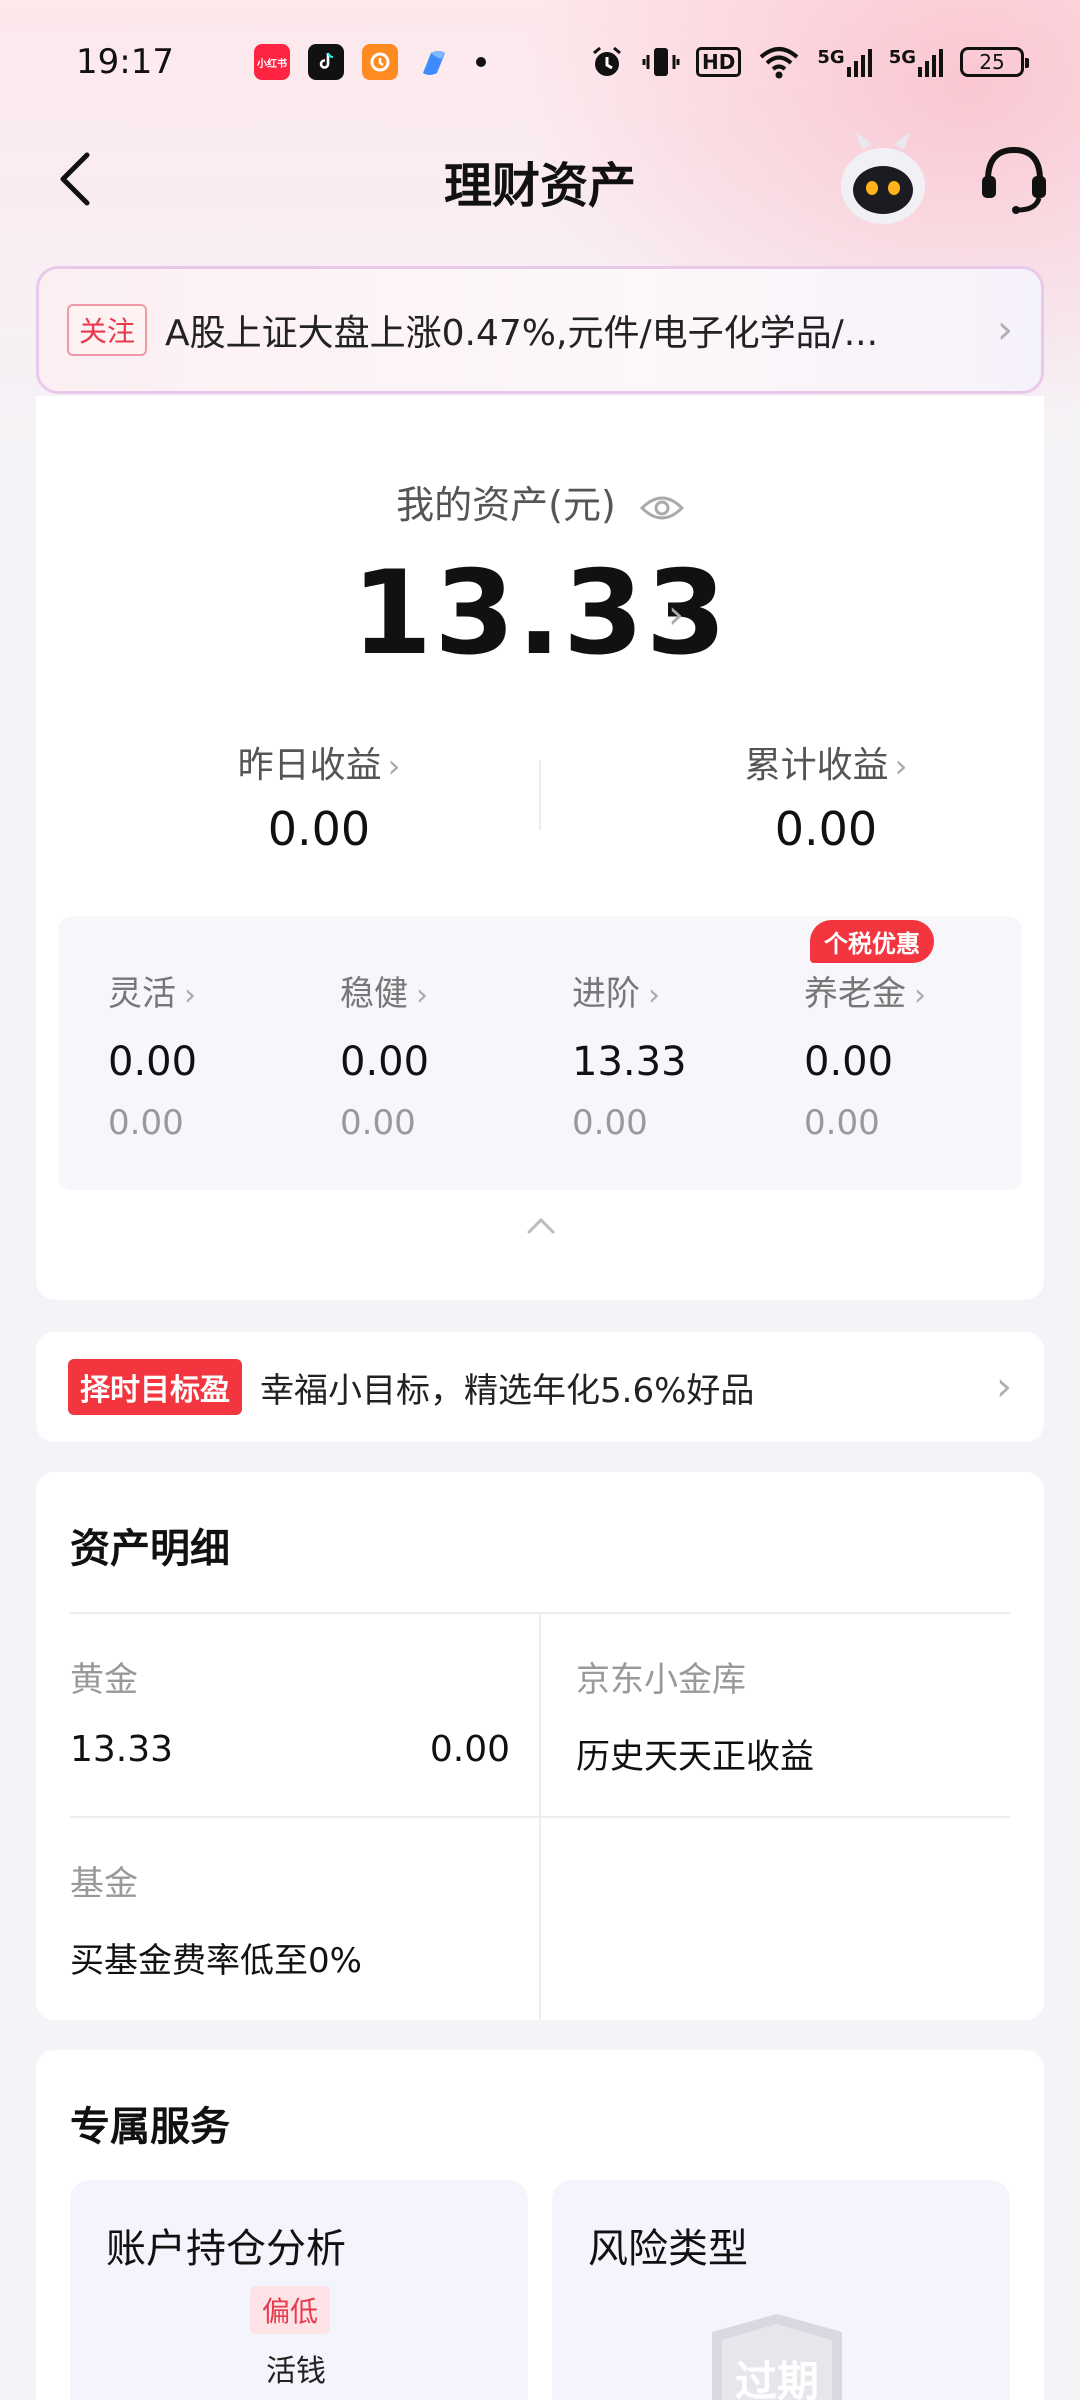 This screenshot has width=1080, height=2400. Describe the element at coordinates (290, 2310) in the screenshot. I see `low-tag: 偏低` at that location.